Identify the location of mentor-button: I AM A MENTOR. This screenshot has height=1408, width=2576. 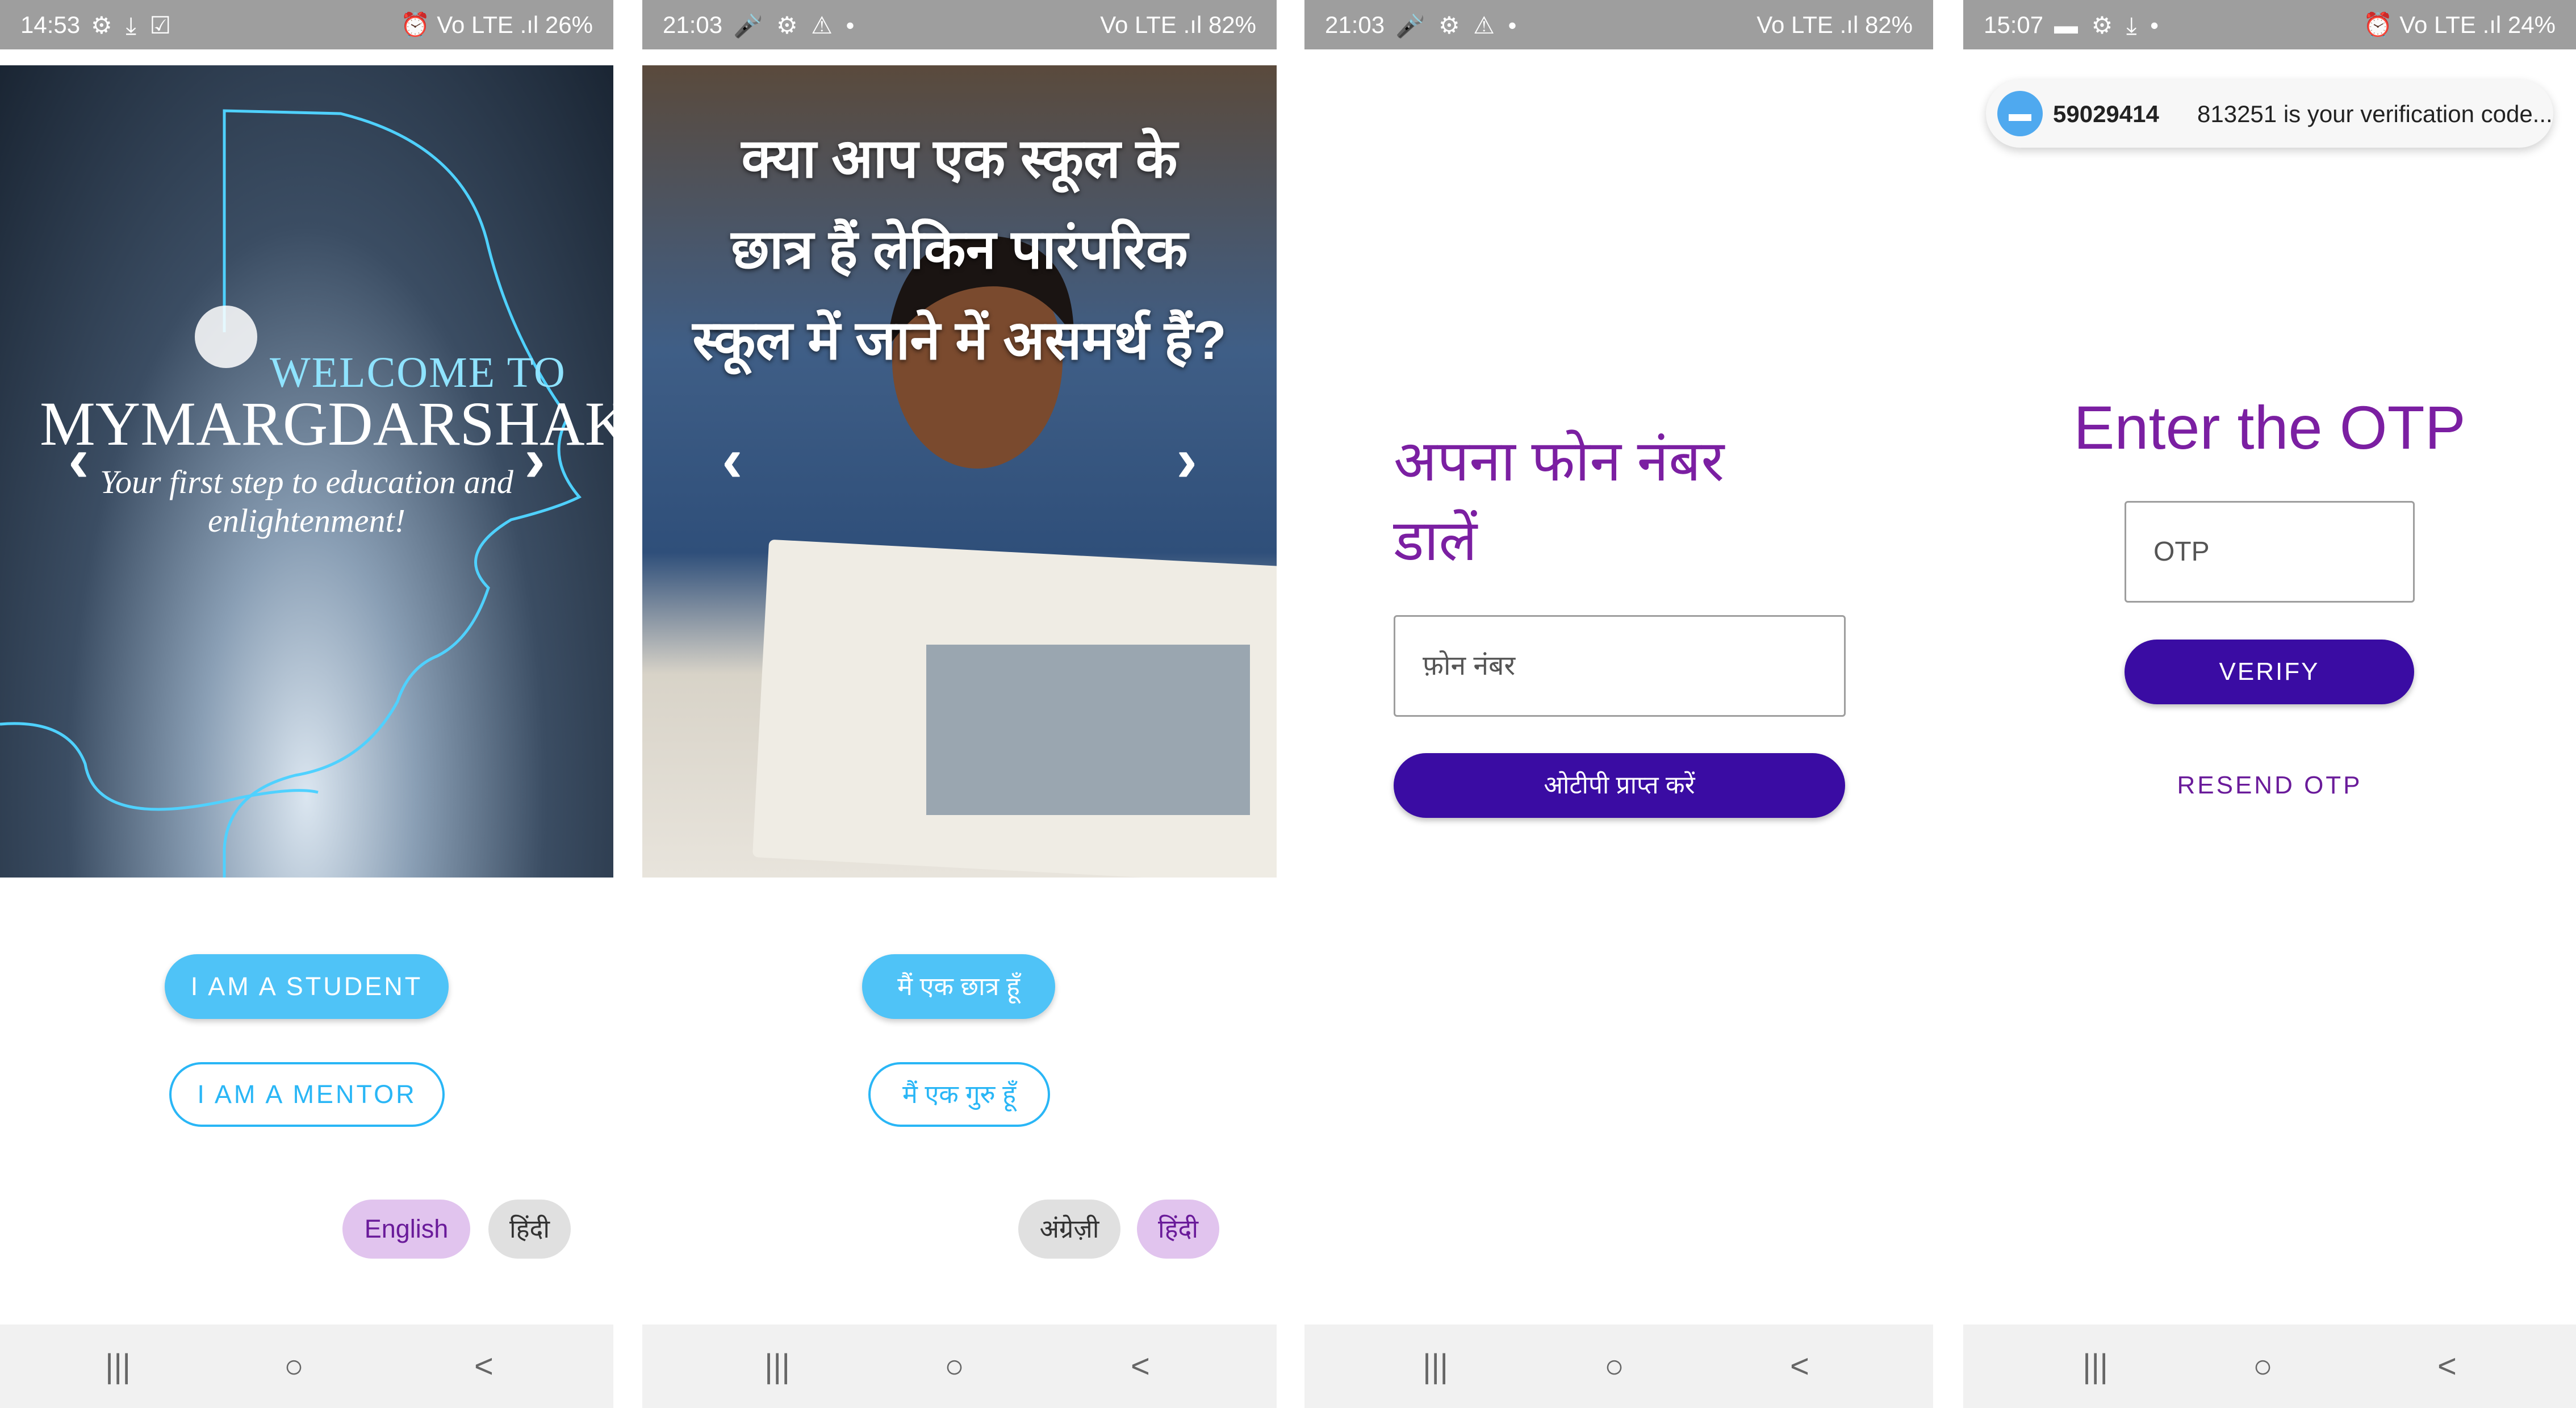
(307, 1094).